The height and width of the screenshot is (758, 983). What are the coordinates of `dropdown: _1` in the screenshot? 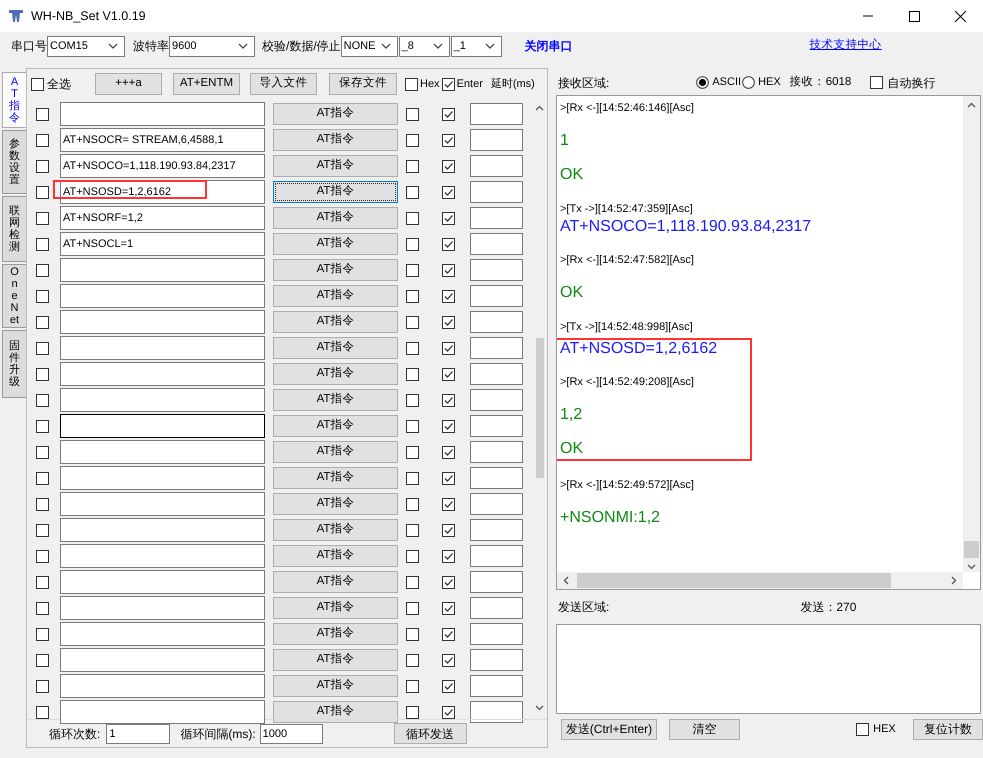 It's located at (476, 46).